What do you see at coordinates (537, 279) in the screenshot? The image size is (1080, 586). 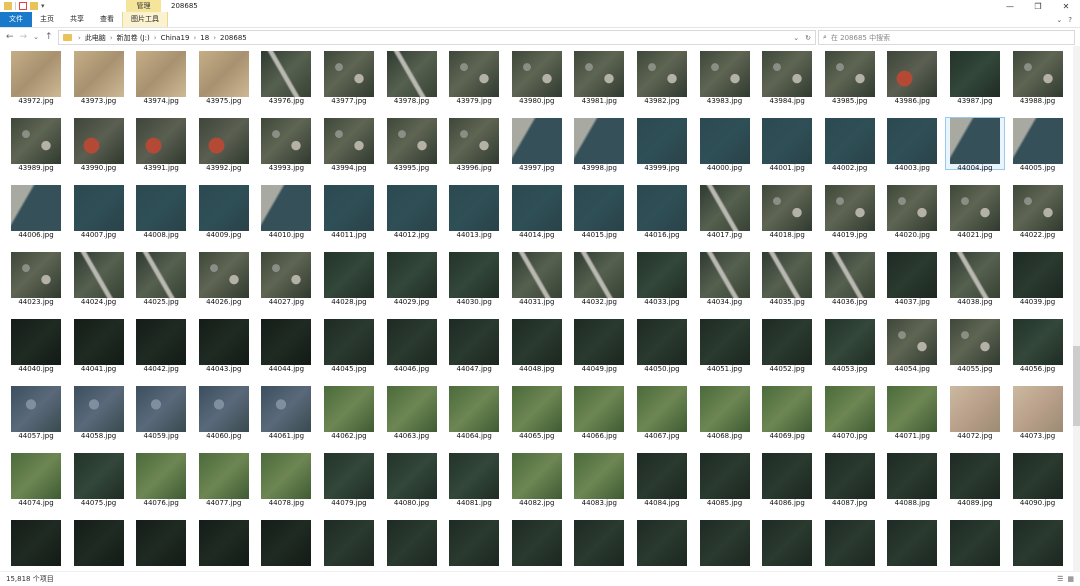 I see `file-item: 44031.jpg` at bounding box center [537, 279].